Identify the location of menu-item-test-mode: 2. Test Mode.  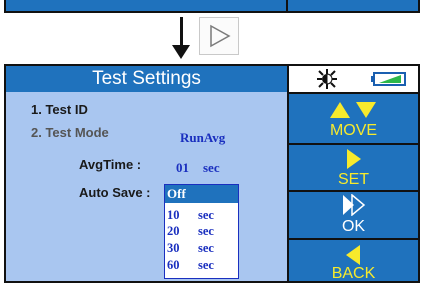
(70, 132).